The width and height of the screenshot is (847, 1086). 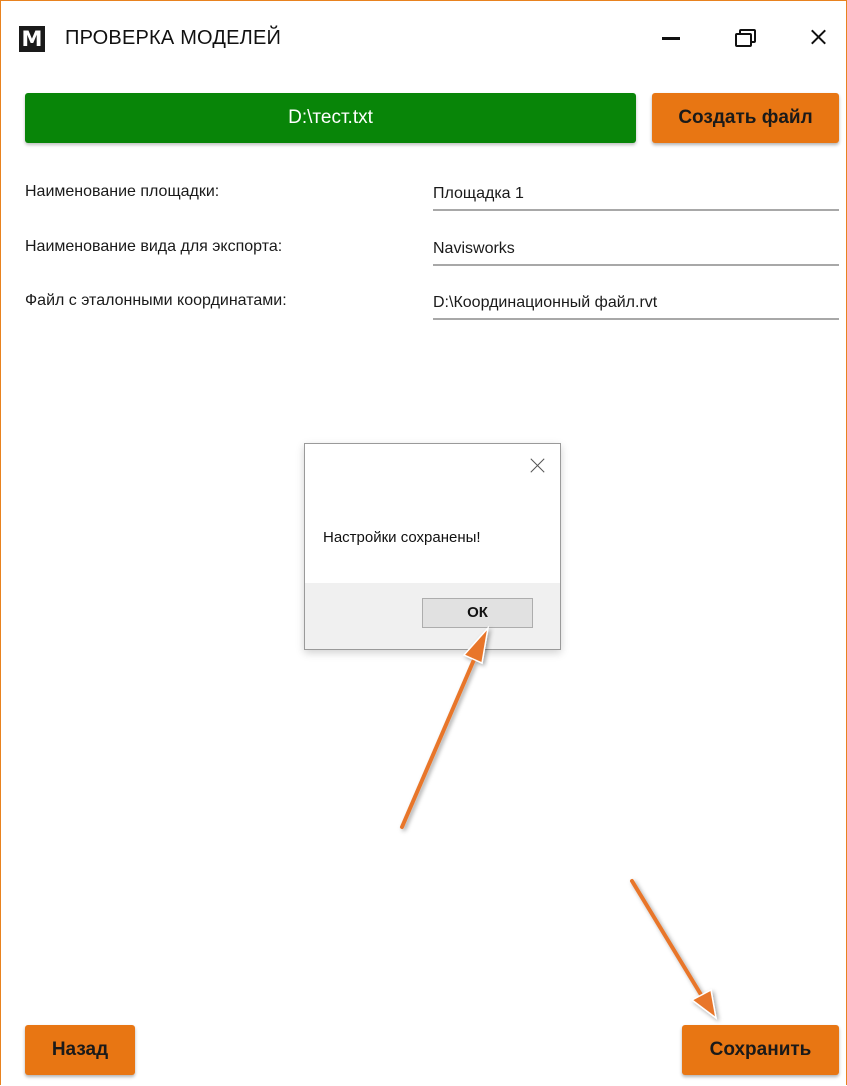 What do you see at coordinates (173, 38) in the screenshot?
I see `window-title: ПРОВЕРКА МОДЕЛЕЙ` at bounding box center [173, 38].